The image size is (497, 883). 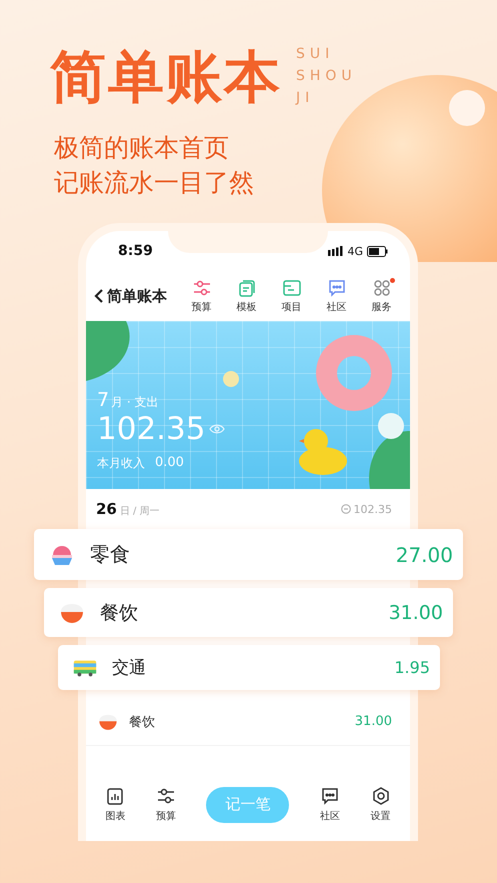 I want to click on category-text: 交通, so click(x=129, y=668).